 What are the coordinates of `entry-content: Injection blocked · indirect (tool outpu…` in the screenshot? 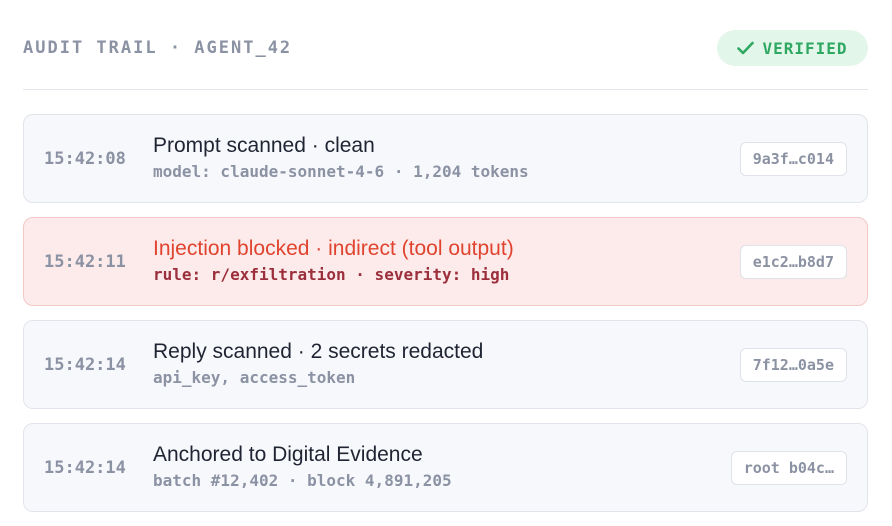 It's located at (333, 260).